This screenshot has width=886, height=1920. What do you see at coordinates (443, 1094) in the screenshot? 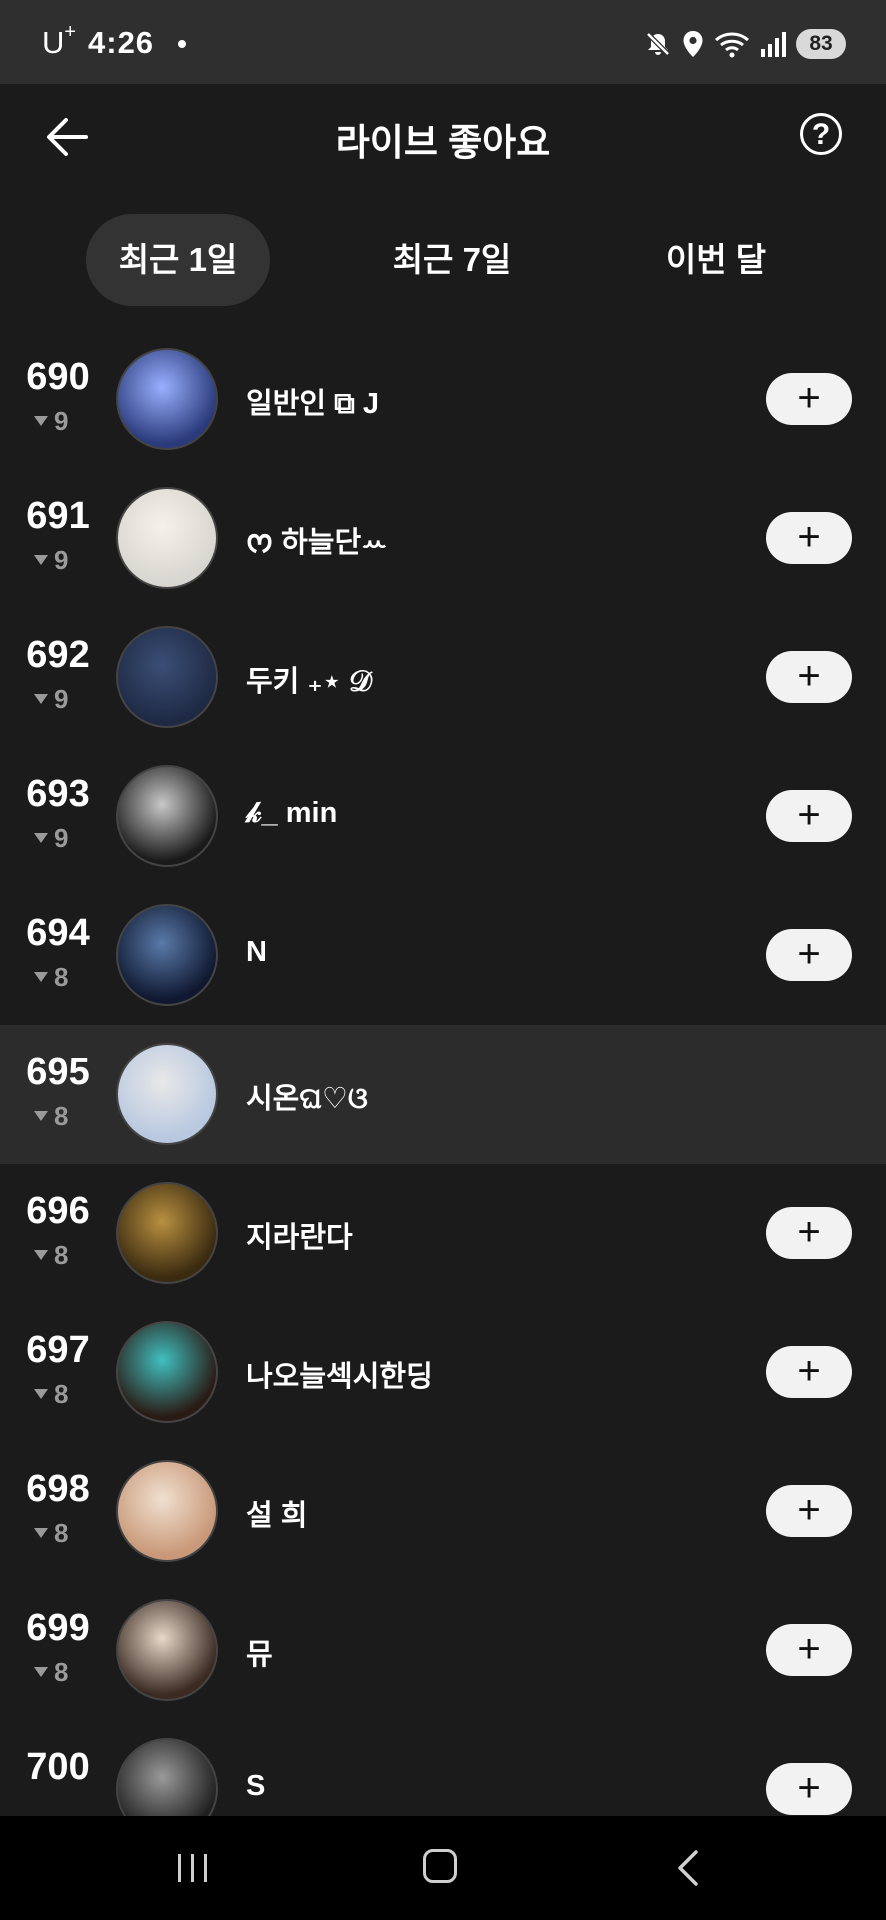
I see `list-item: 695 8 시온ଘ♡ଓ` at bounding box center [443, 1094].